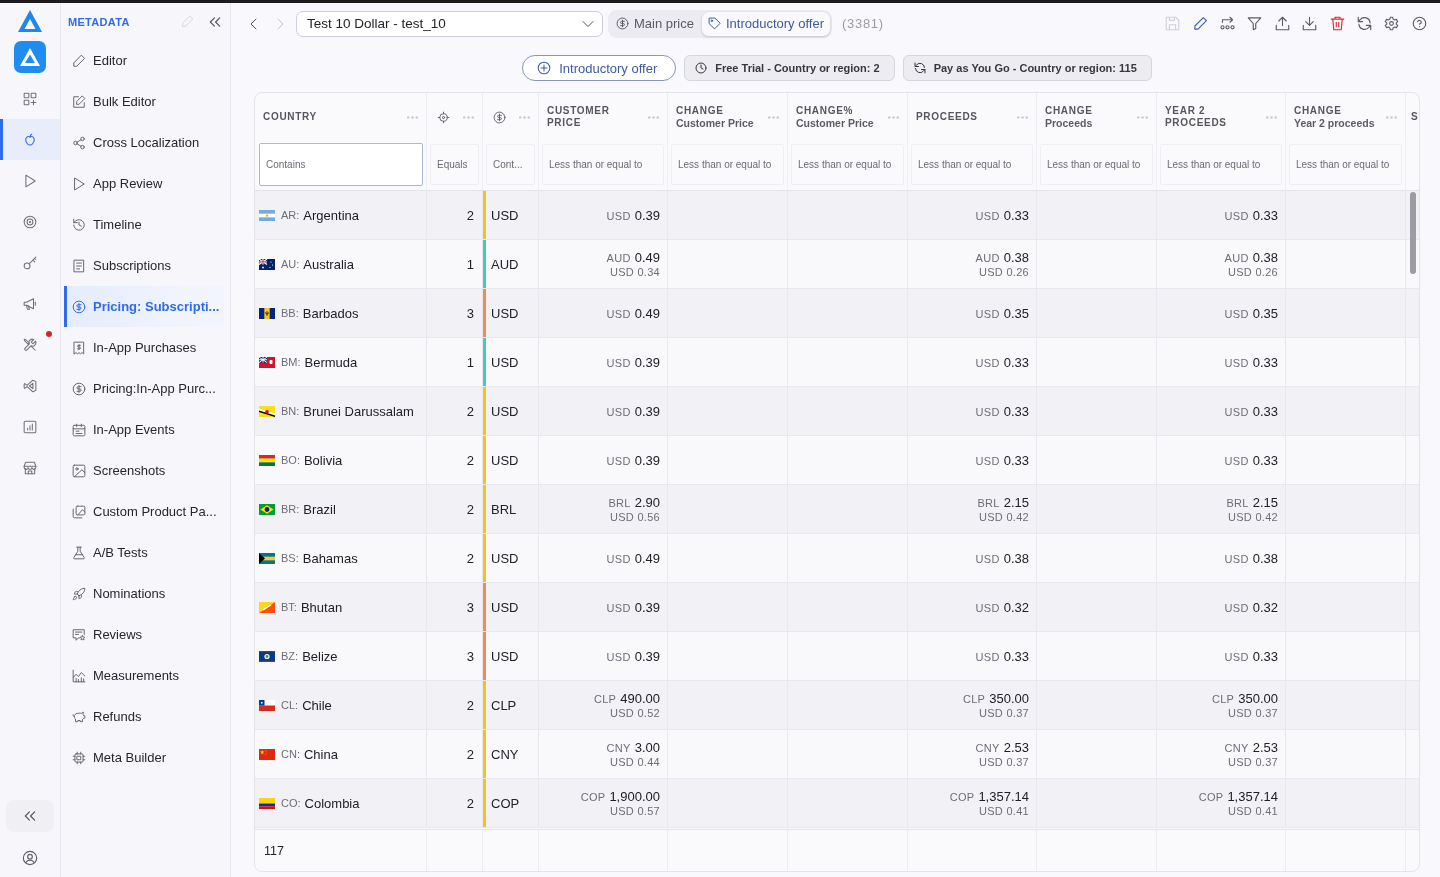 This screenshot has height=877, width=1440. I want to click on country-code: BR:, so click(290, 509).